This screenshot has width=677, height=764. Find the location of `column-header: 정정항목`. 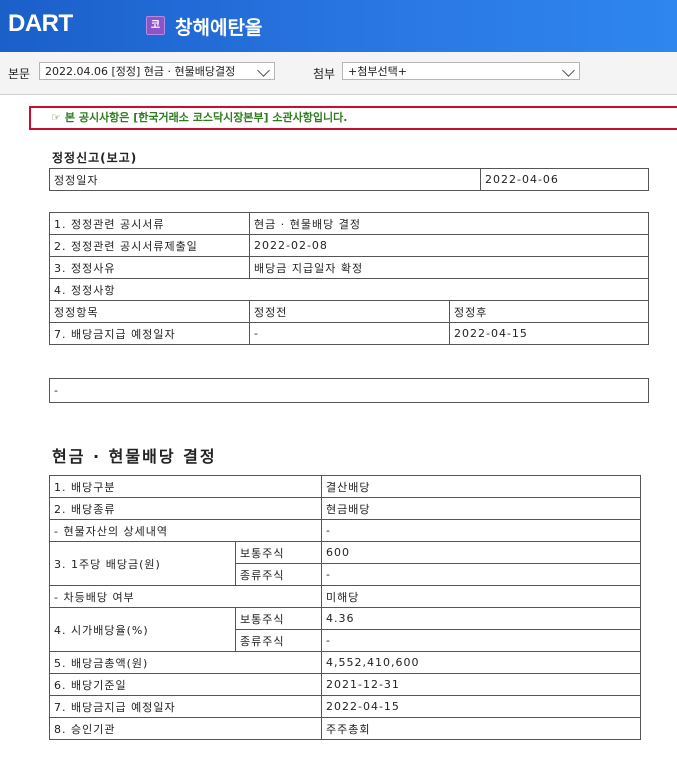

column-header: 정정항목 is located at coordinates (149, 311).